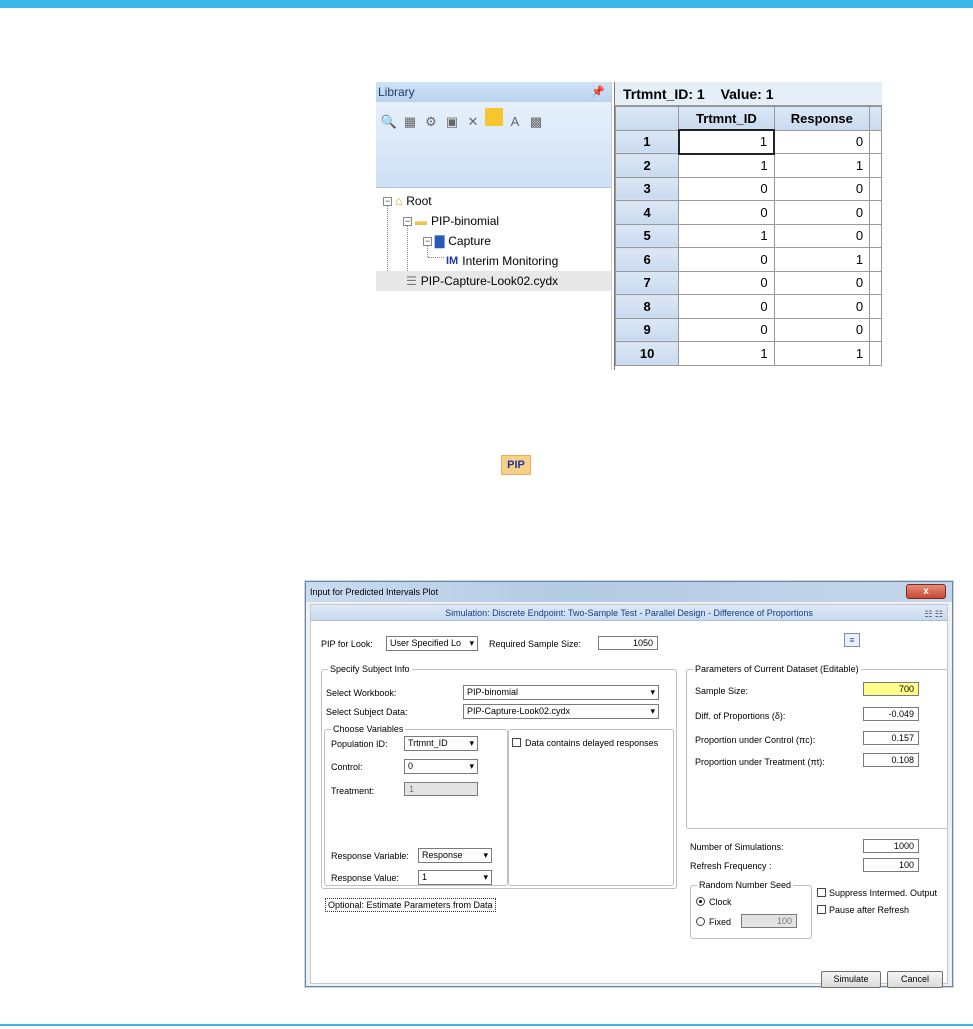 This screenshot has height=1029, width=973. I want to click on tree-node-workbook: − ▬ PIP-binomial, so click(451, 221).